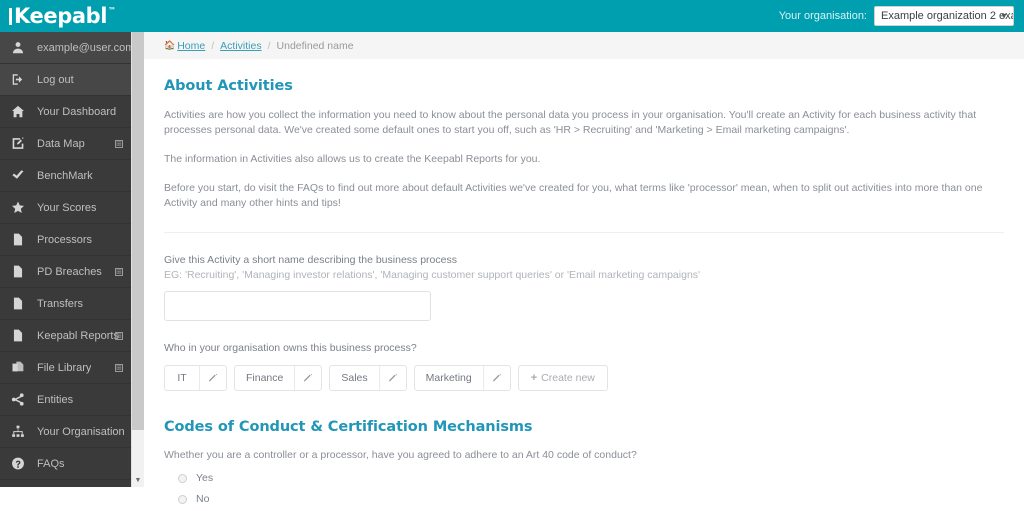 The width and height of the screenshot is (1024, 511). What do you see at coordinates (240, 46) in the screenshot?
I see `breadcrumb-link-activities: Activities` at bounding box center [240, 46].